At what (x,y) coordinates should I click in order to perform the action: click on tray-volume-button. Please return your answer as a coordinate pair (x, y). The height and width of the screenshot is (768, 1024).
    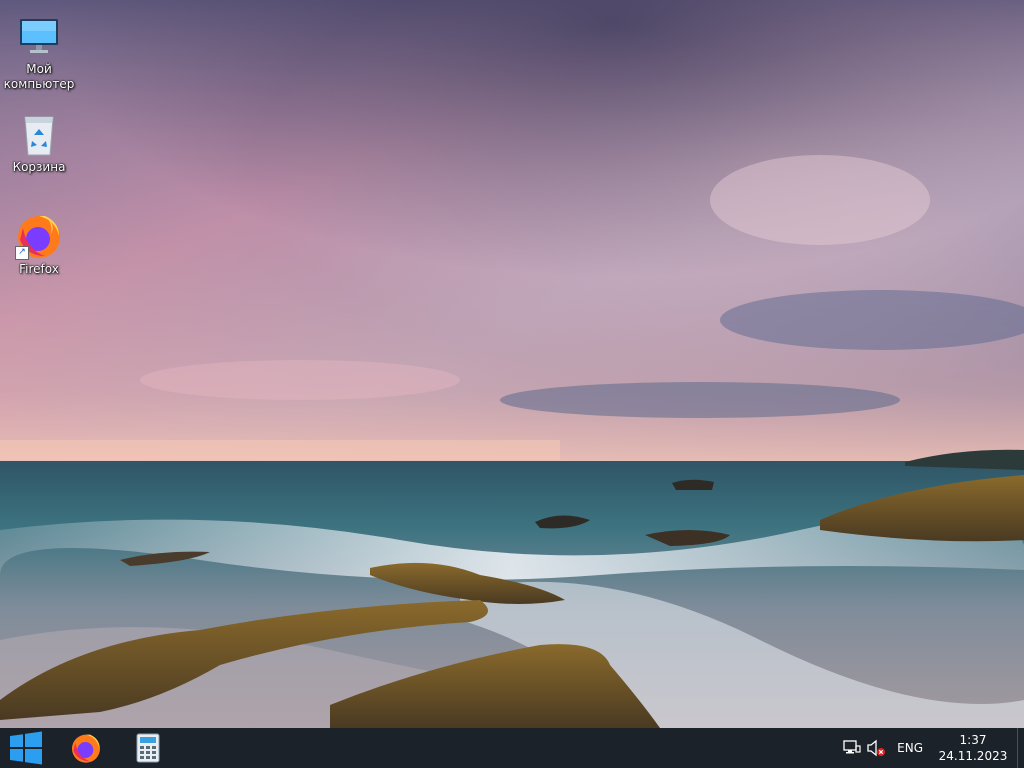
    Looking at the image, I should click on (876, 748).